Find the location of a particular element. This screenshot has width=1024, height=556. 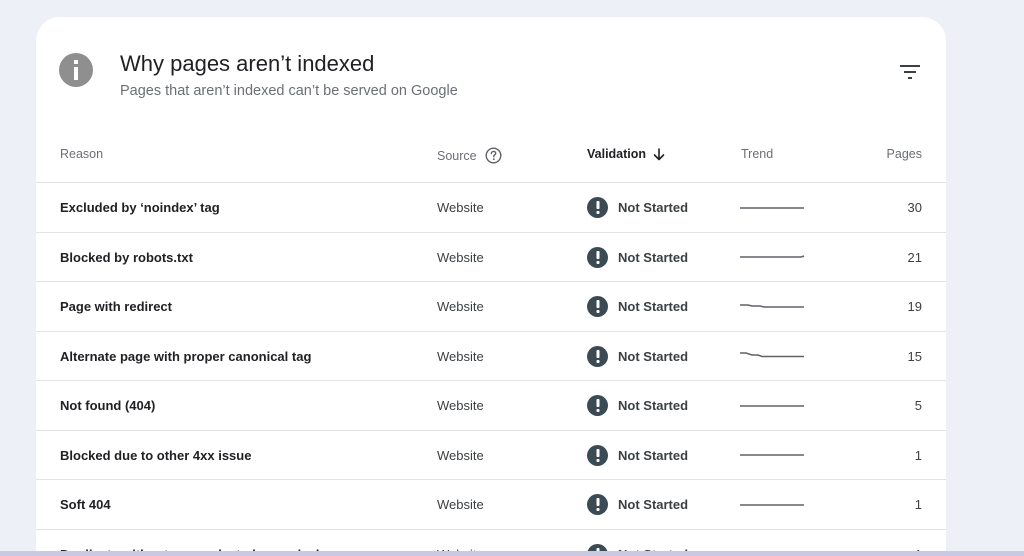

help-icon is located at coordinates (493, 155).